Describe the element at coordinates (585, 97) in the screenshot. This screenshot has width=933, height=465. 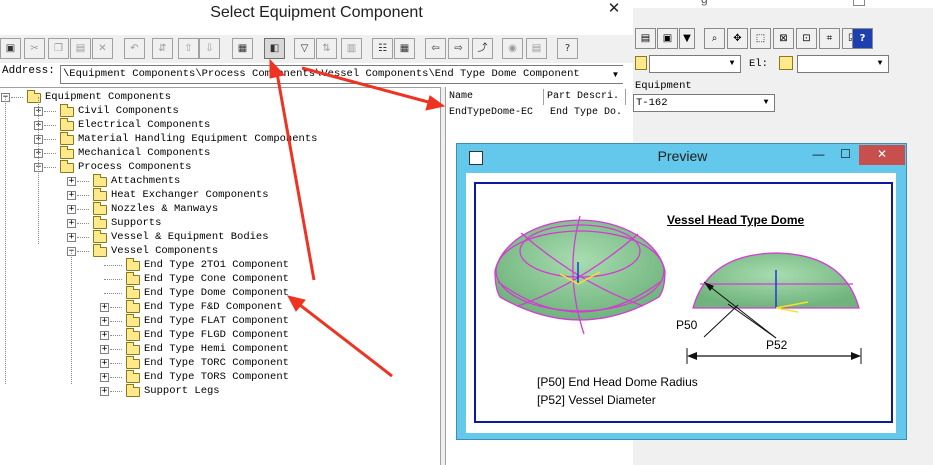
I see `column-header-part-description: Part Descri.` at that location.